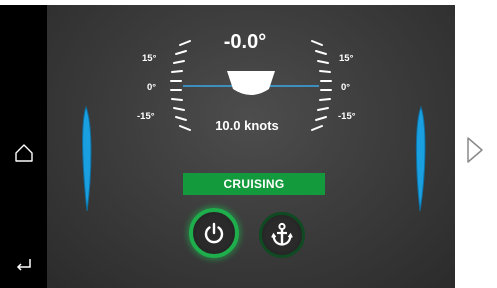  What do you see at coordinates (149, 58) in the screenshot?
I see `left-tick-label-top: 15°` at bounding box center [149, 58].